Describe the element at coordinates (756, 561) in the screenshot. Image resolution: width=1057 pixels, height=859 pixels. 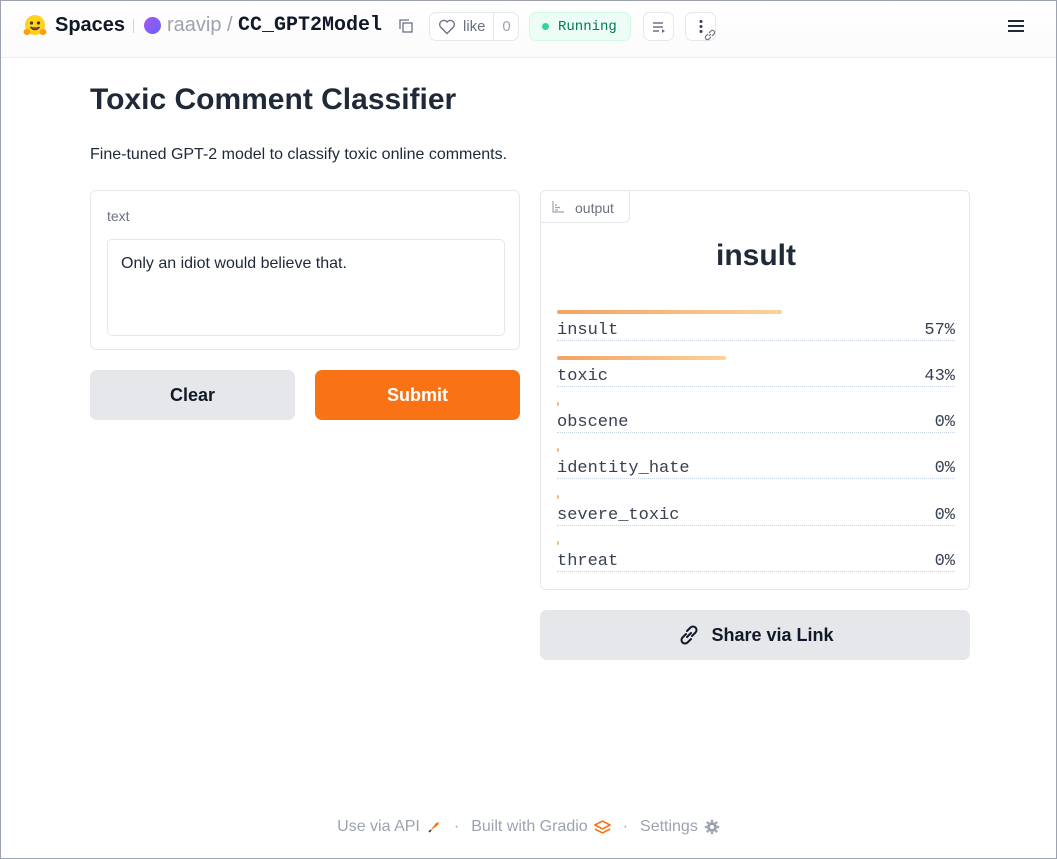
I see `confidence-row: threat 0%` at that location.